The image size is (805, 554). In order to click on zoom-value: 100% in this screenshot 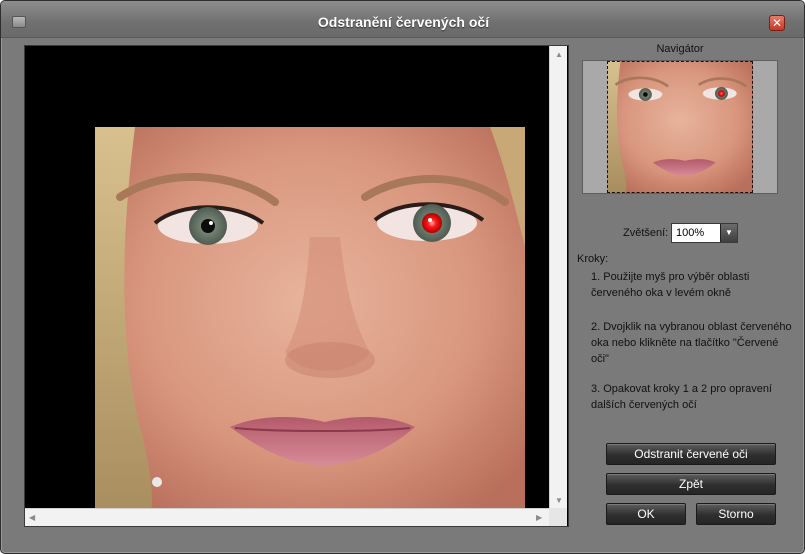, I will do `click(690, 233)`.